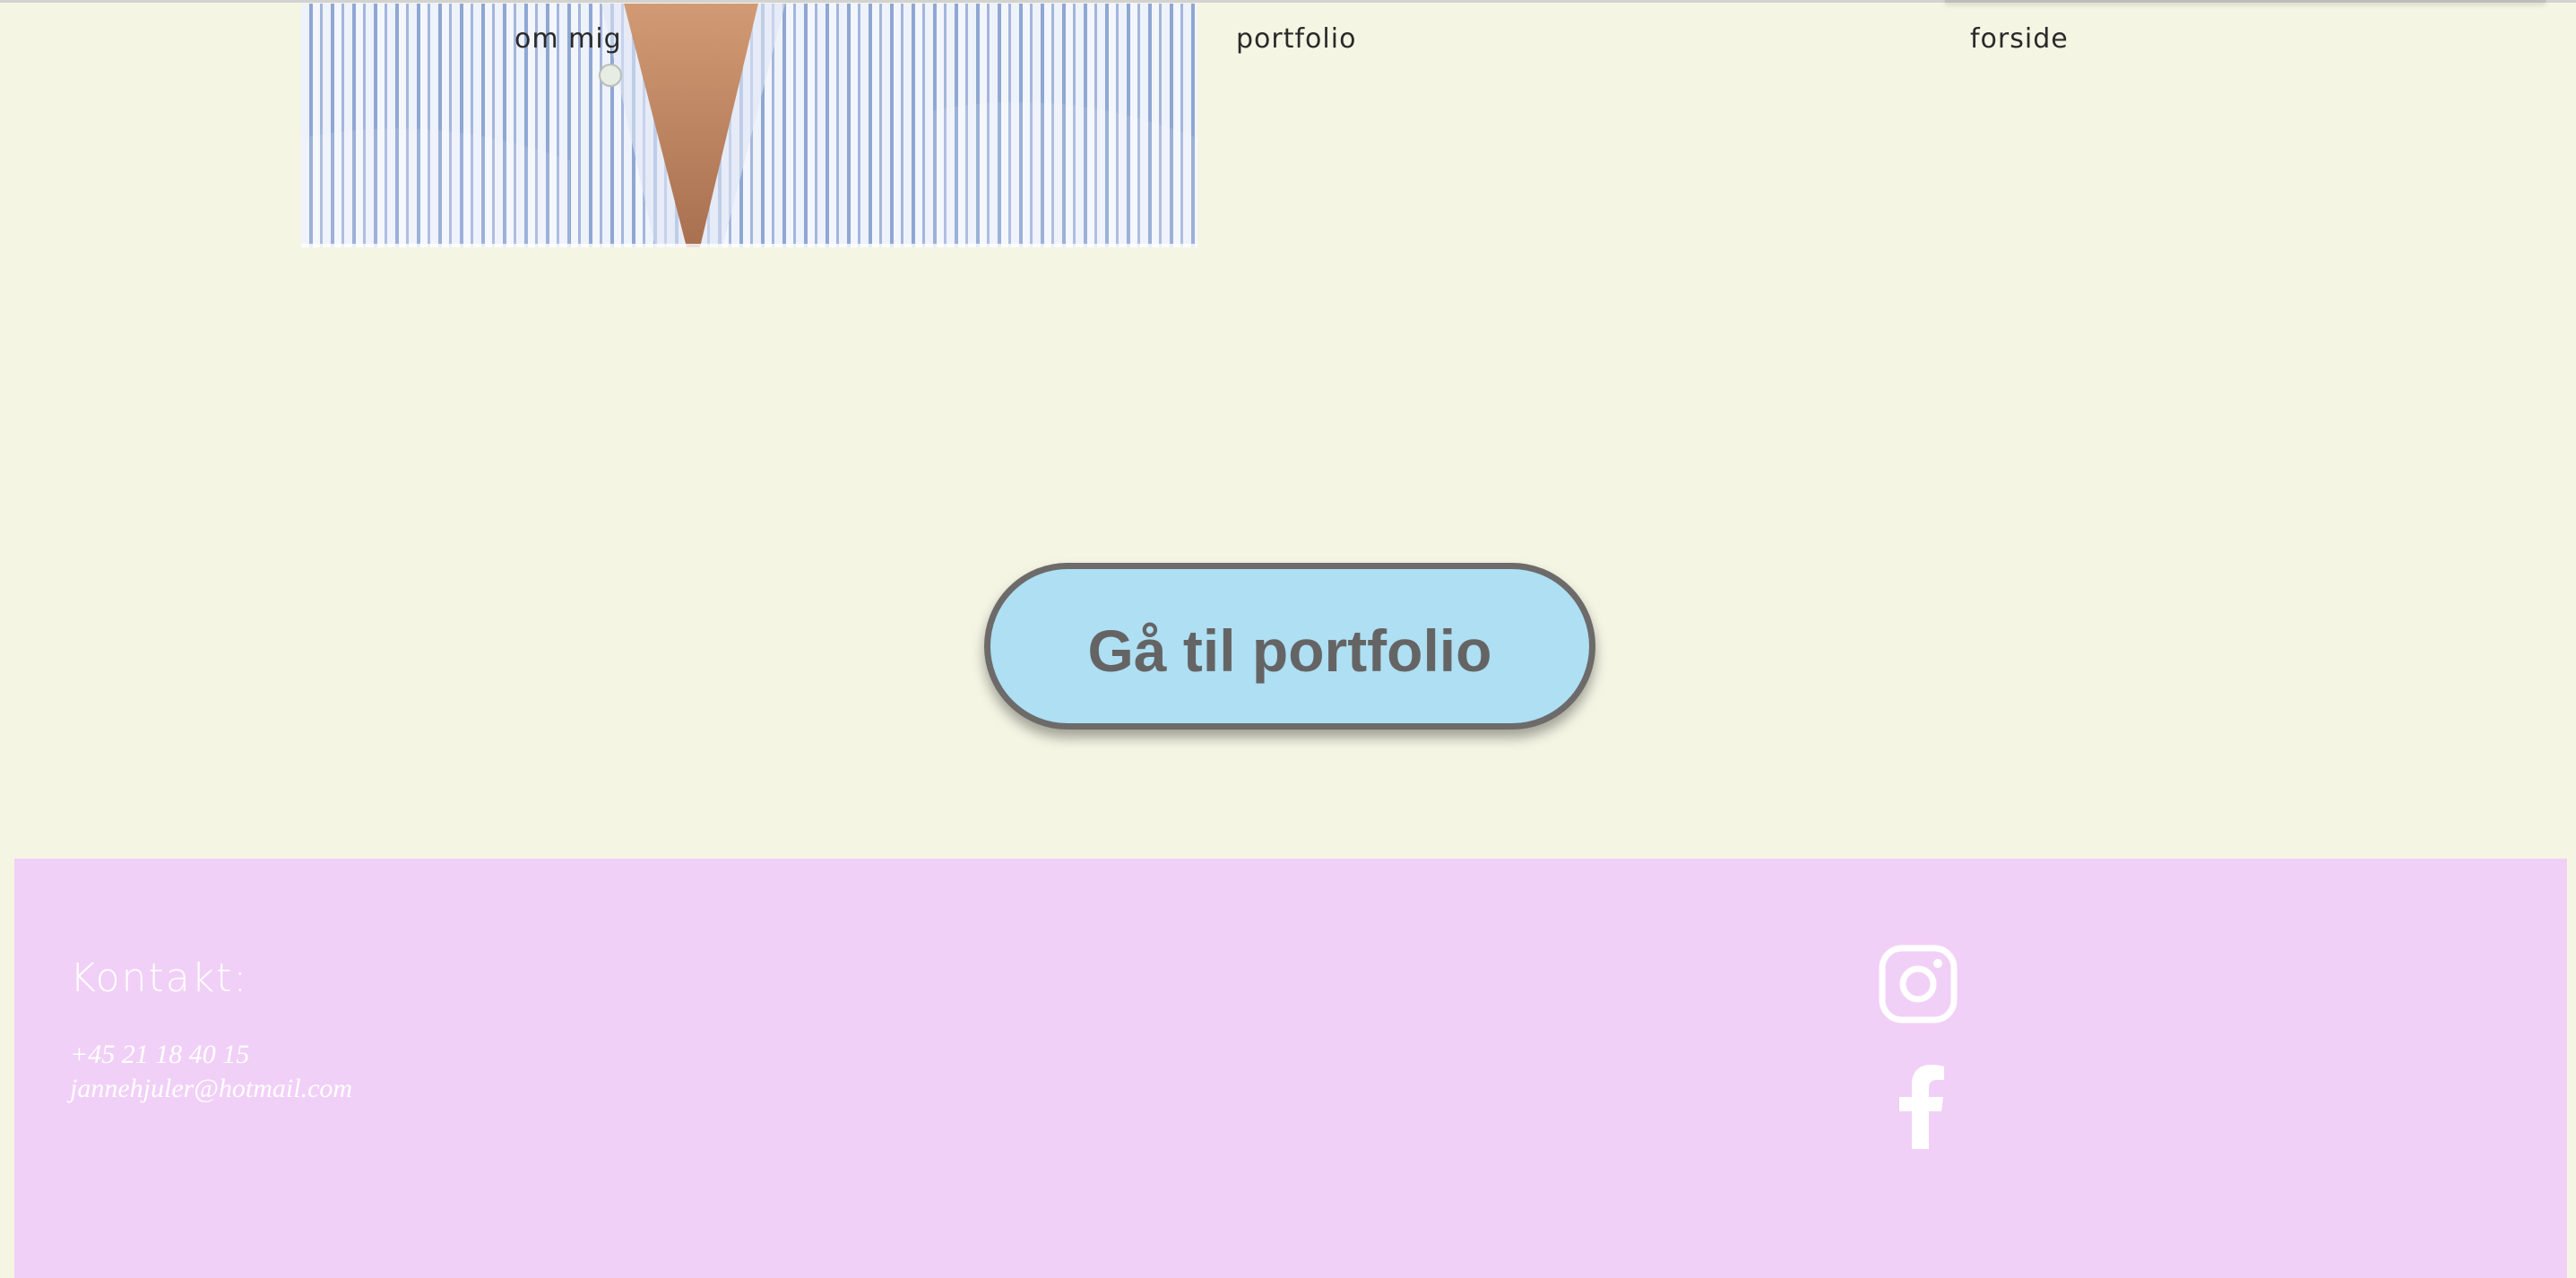  What do you see at coordinates (2245, 1) in the screenshot?
I see `header-shadow` at bounding box center [2245, 1].